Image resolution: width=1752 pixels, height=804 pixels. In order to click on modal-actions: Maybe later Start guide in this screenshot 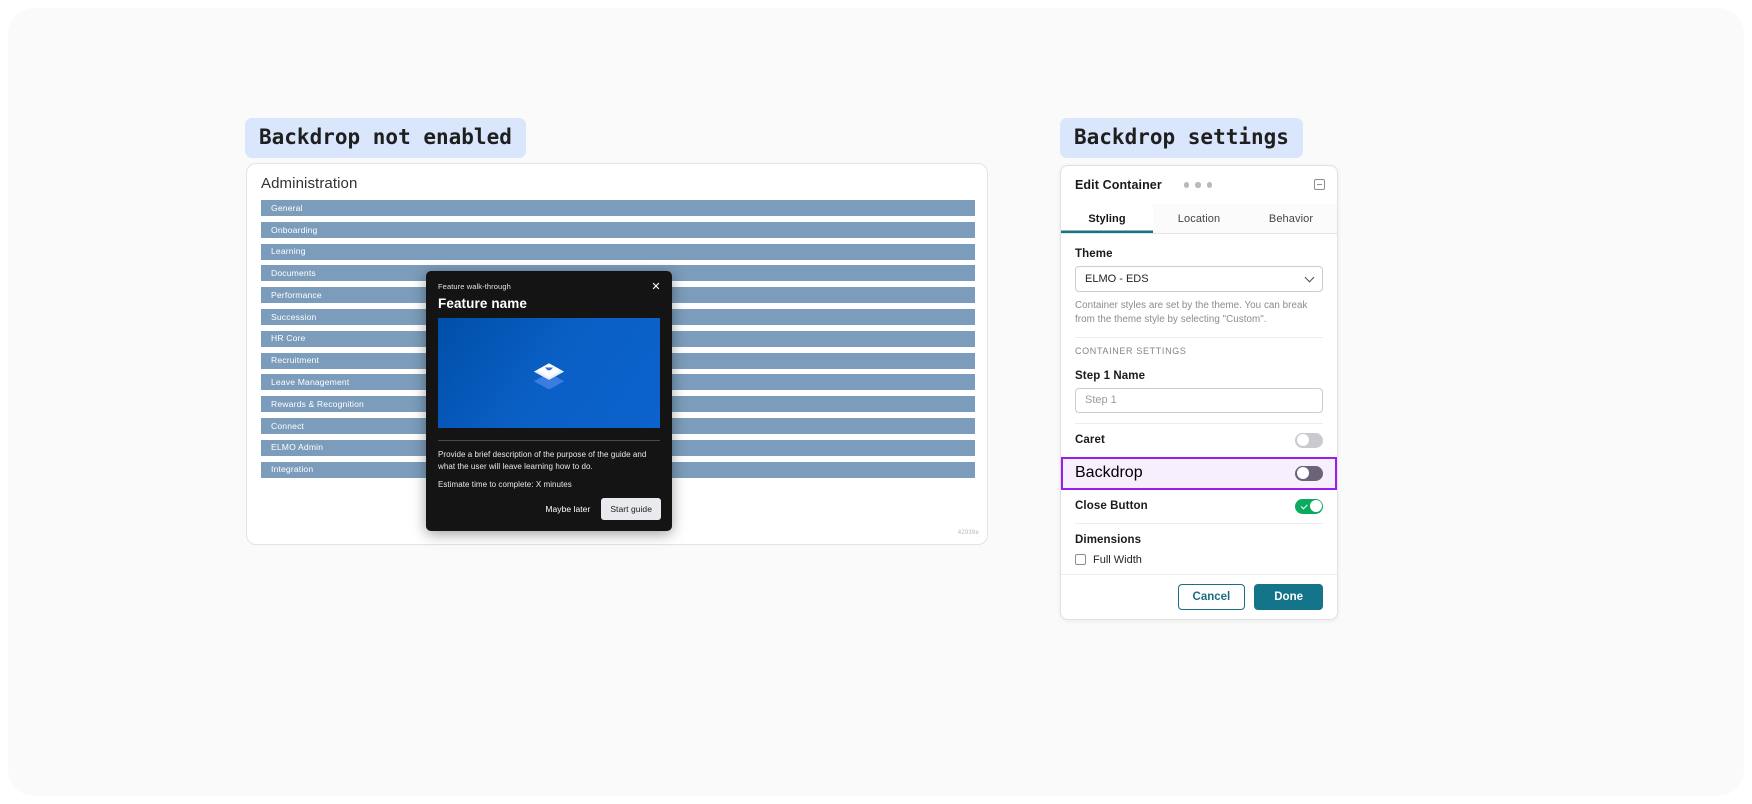, I will do `click(603, 509)`.